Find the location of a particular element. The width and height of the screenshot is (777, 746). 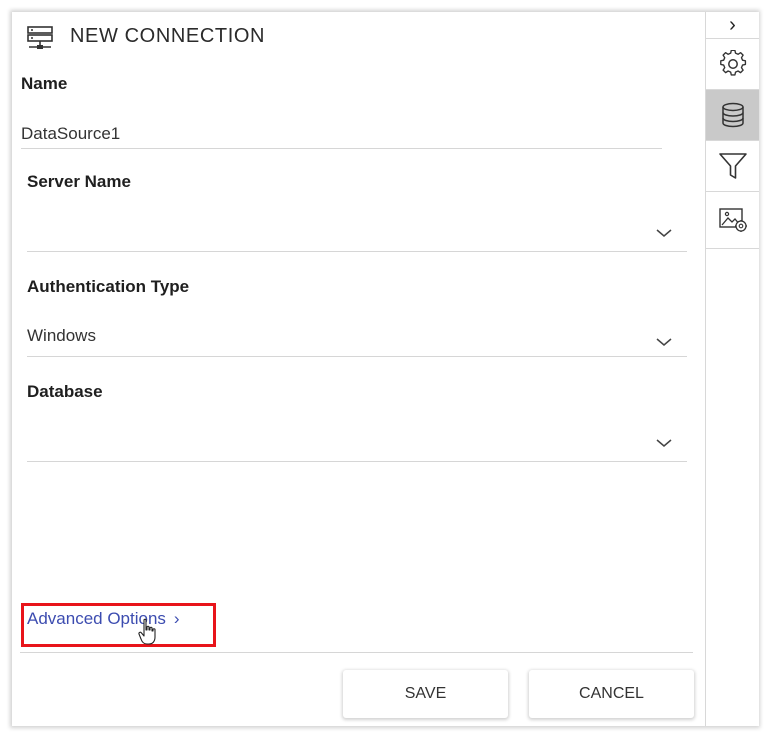

server-name-label: Server Name is located at coordinates (79, 181).